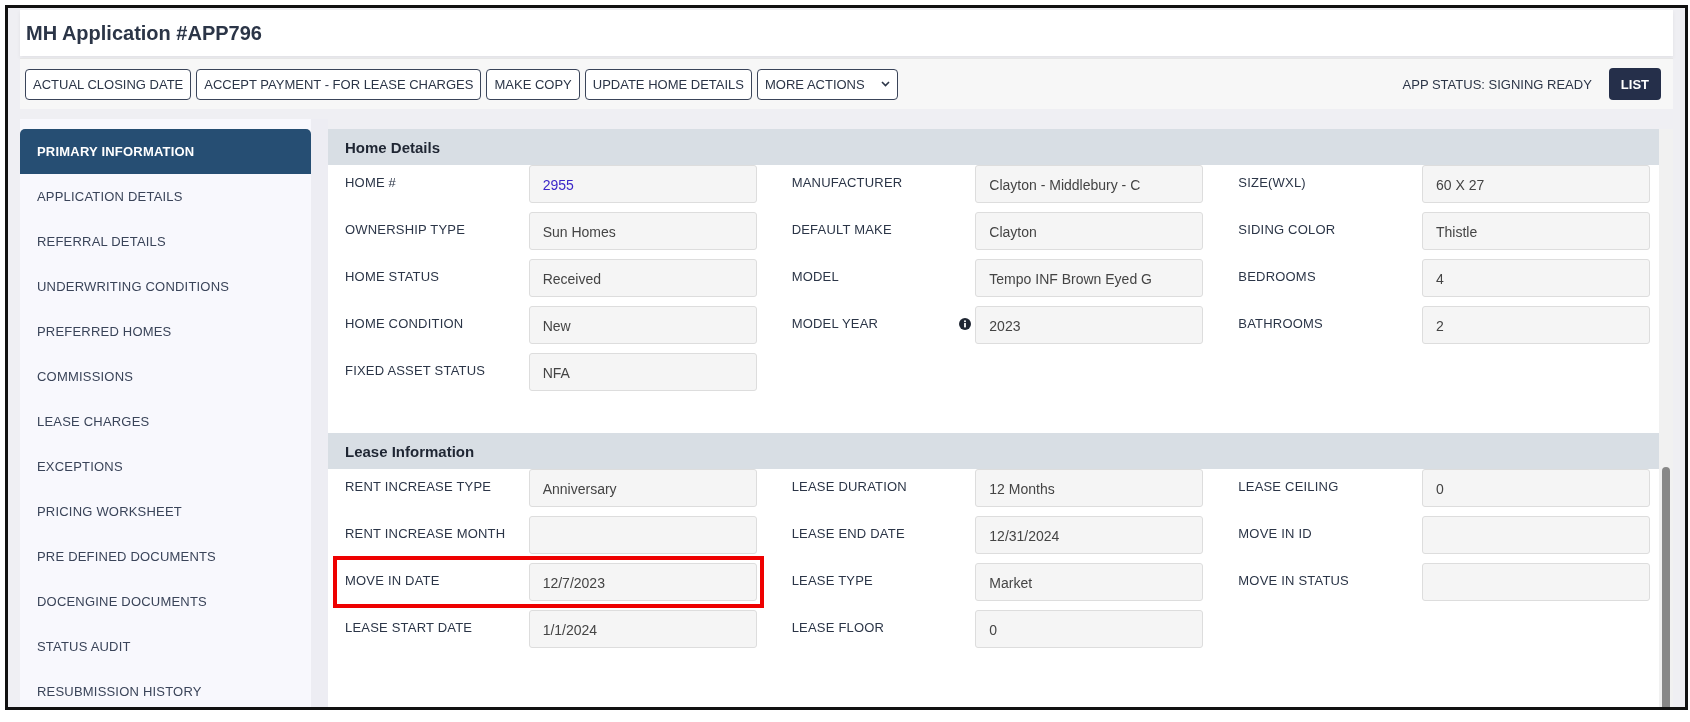 This screenshot has width=1690, height=722. What do you see at coordinates (165, 601) in the screenshot?
I see `sidebar-item: DOCENGINE DOCUMENTS` at bounding box center [165, 601].